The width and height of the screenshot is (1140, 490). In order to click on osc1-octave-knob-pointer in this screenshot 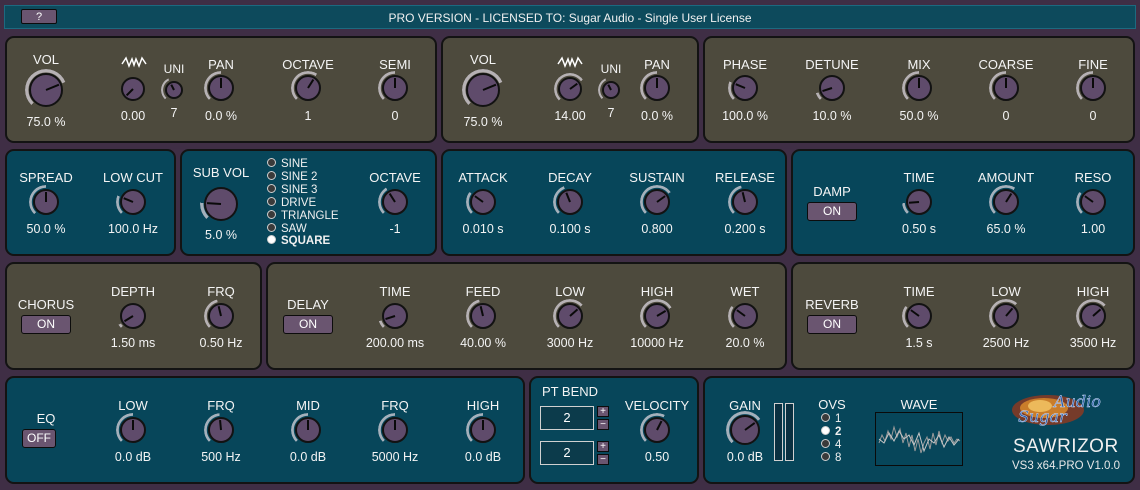, I will do `click(311, 83)`.